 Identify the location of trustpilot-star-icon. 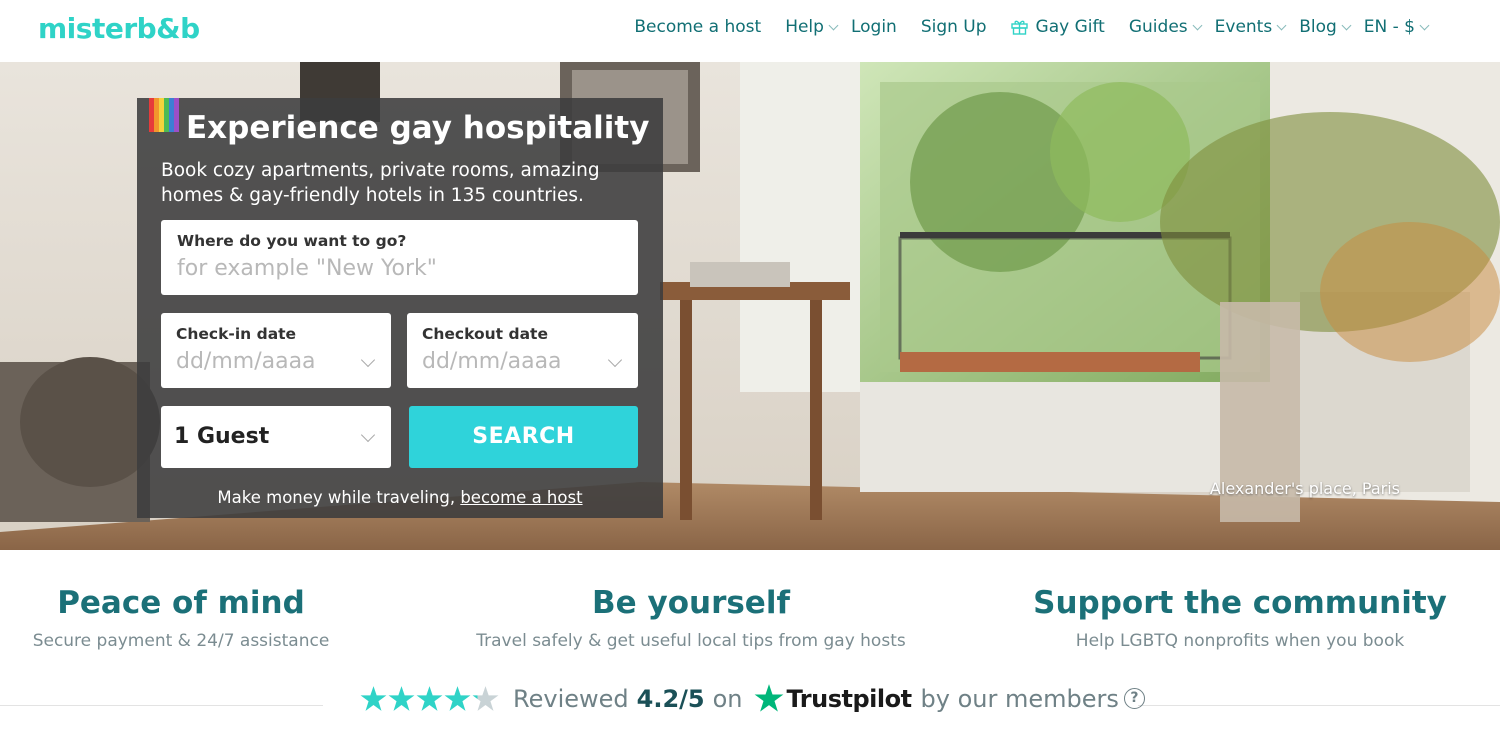
(768, 698).